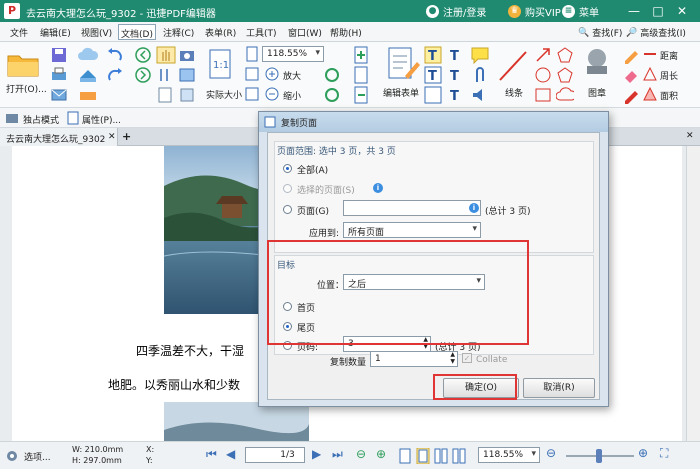 This screenshot has width=700, height=469. I want to click on facing-page-icon, so click(441, 456).